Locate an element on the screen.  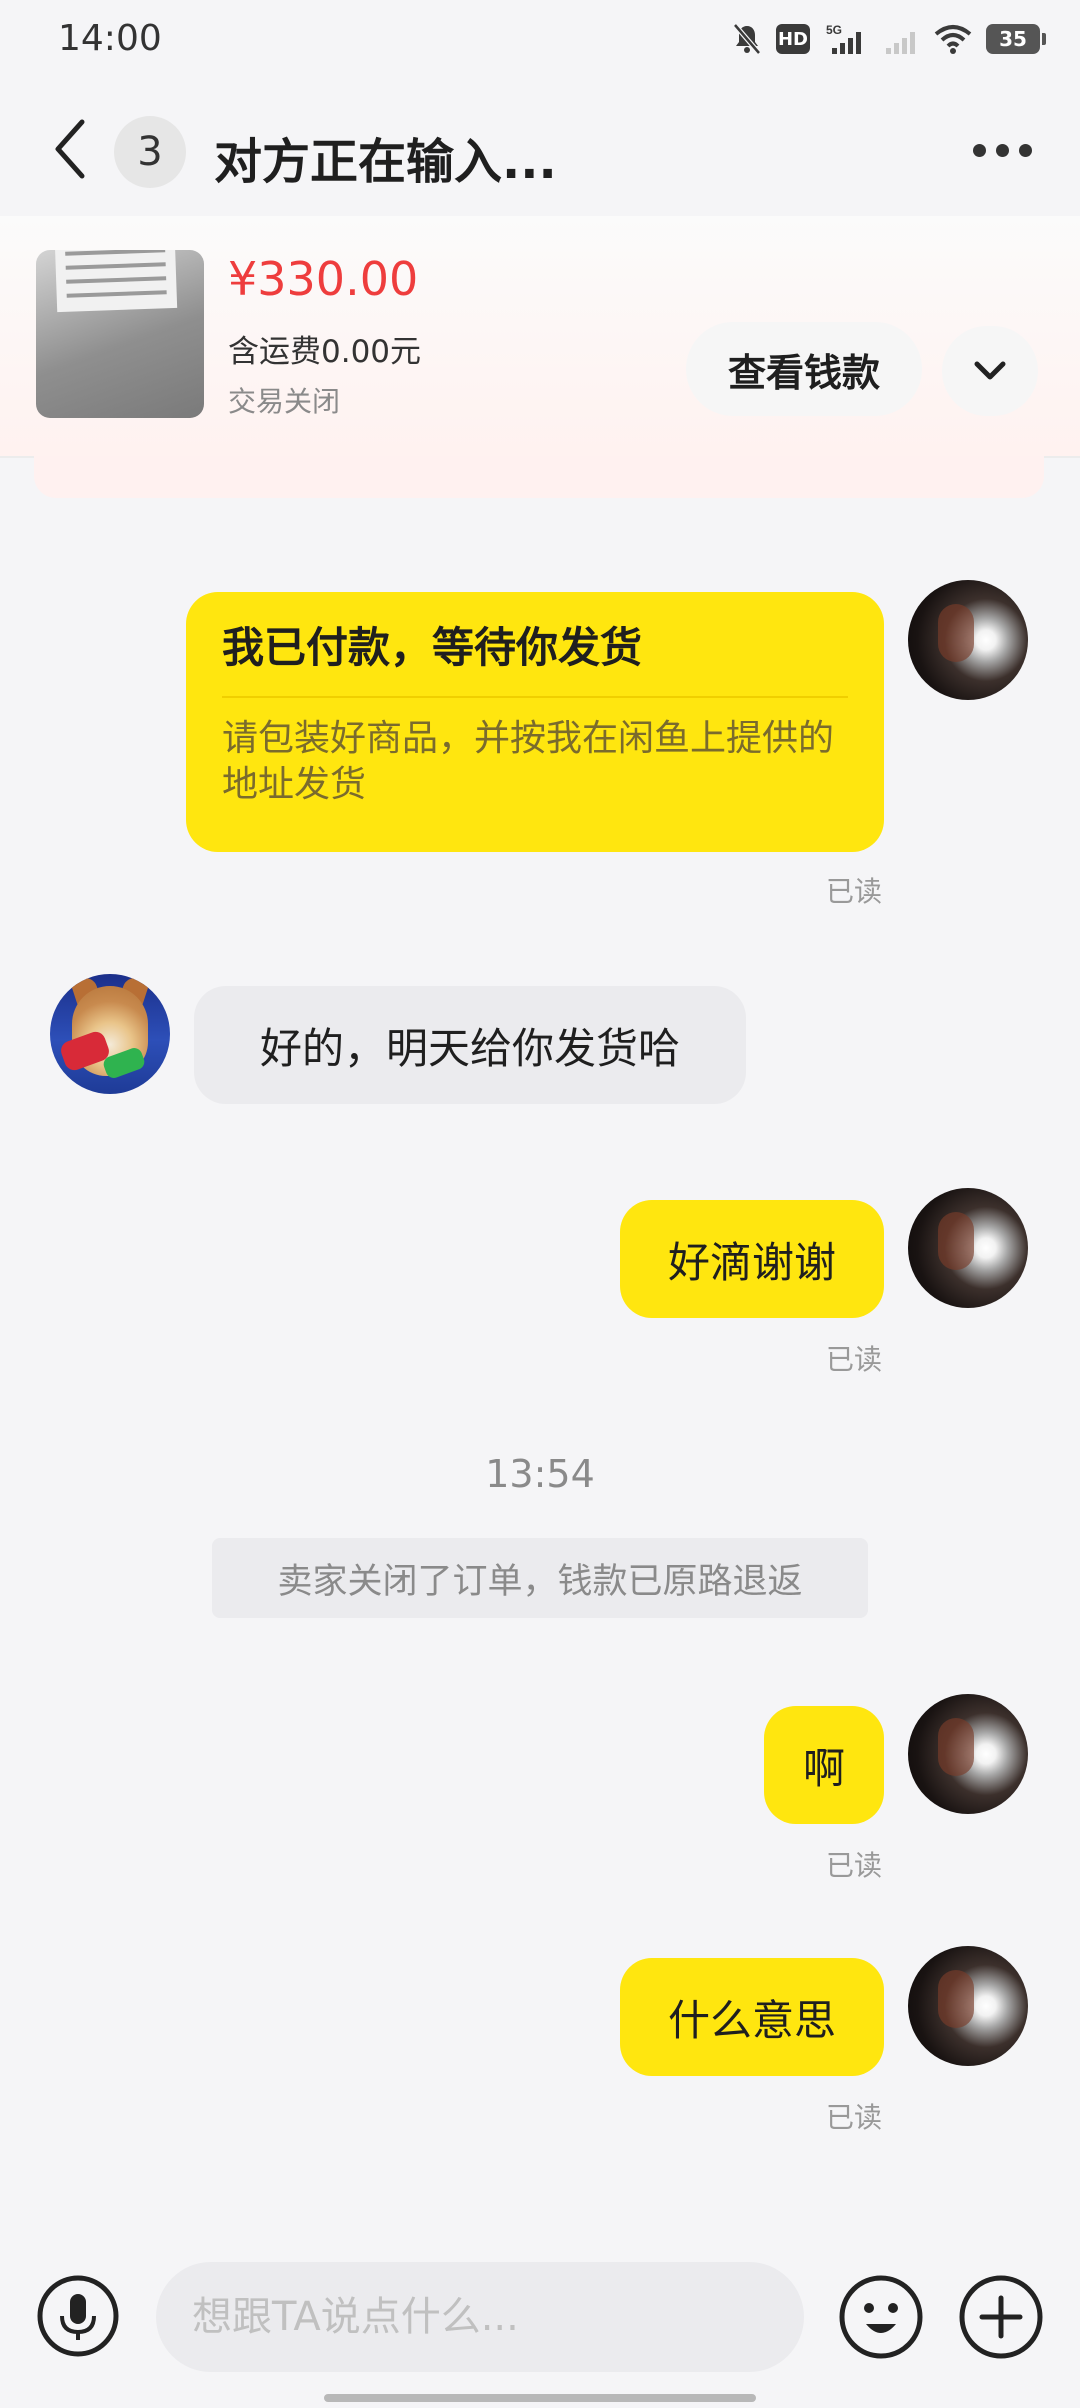
battery-icon: 35 is located at coordinates (1016, 39).